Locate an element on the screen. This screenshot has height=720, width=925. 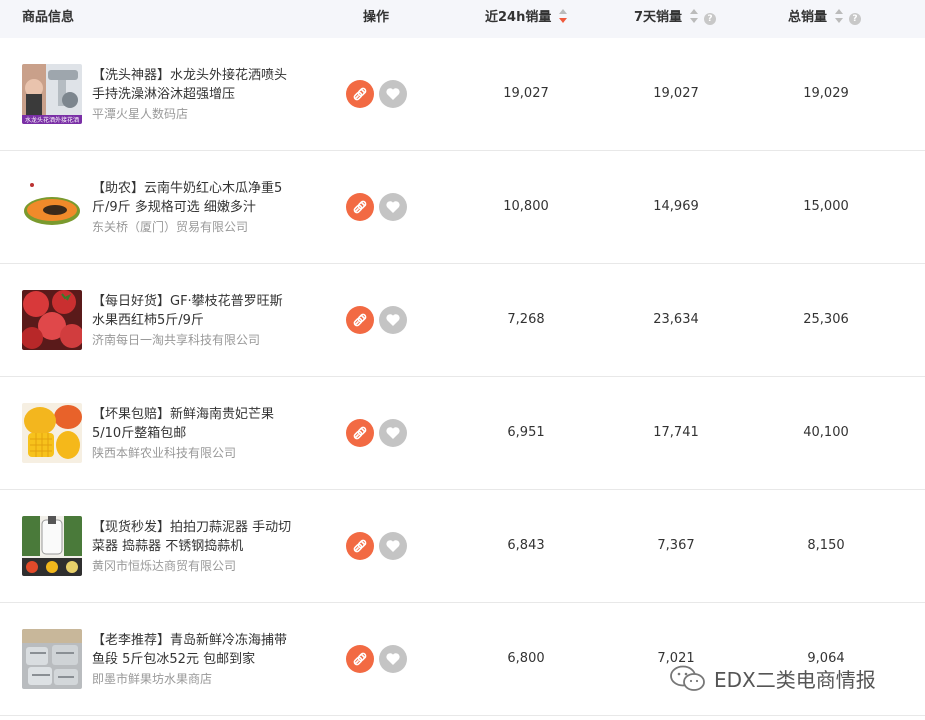
sales-7d: 19,027 is located at coordinates (676, 93).